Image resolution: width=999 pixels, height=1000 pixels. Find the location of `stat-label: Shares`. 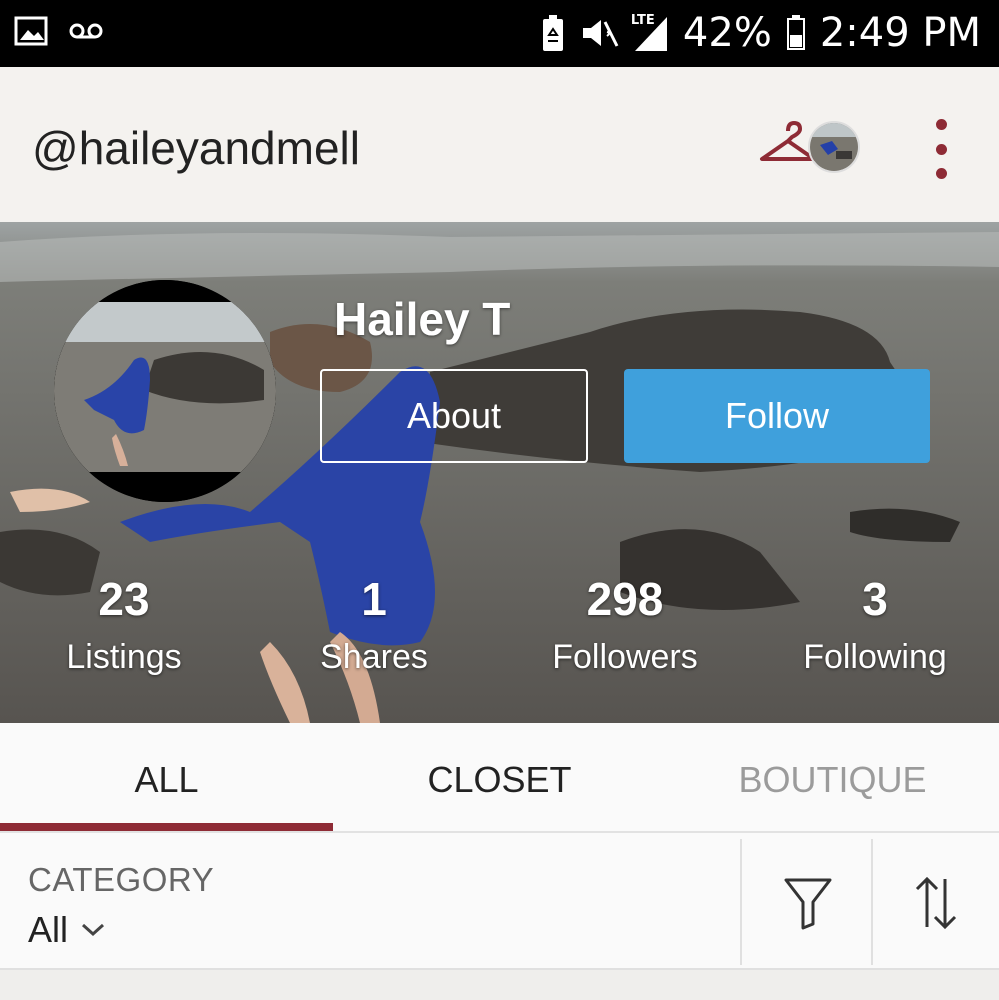

stat-label: Shares is located at coordinates (374, 657).